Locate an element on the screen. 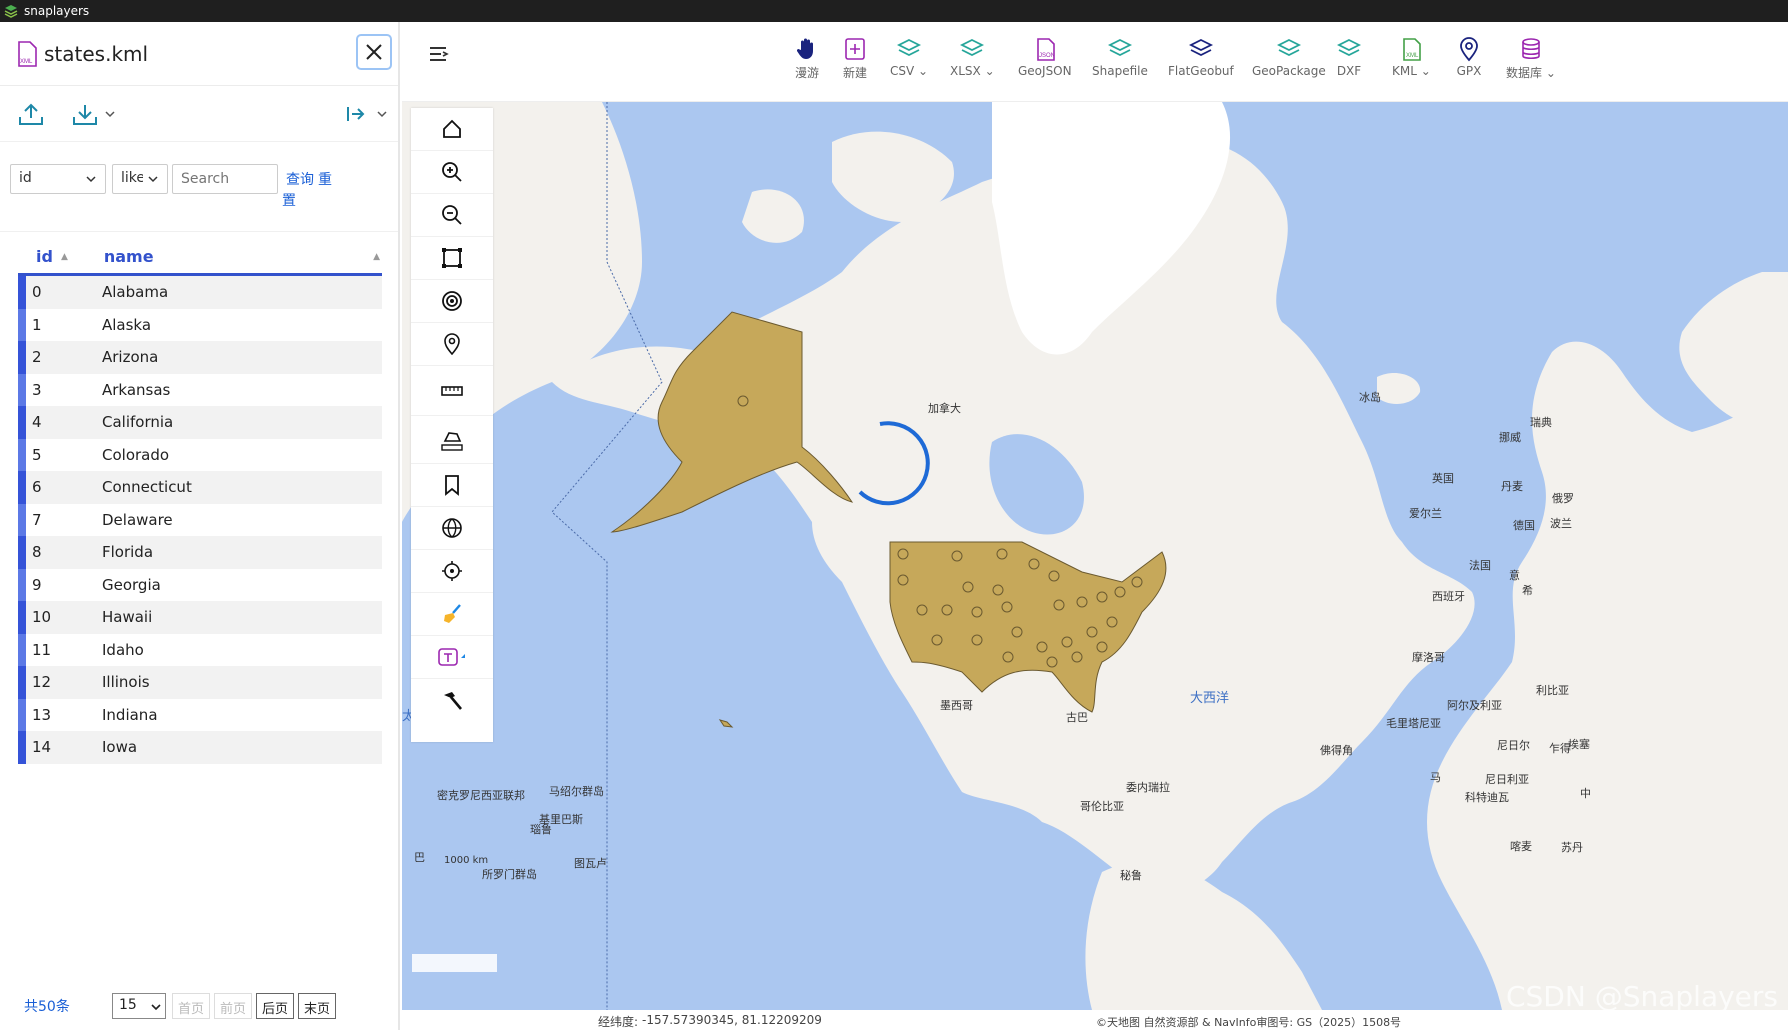 This screenshot has width=1788, height=1030. table-row: 1 Alaska is located at coordinates (200, 324).